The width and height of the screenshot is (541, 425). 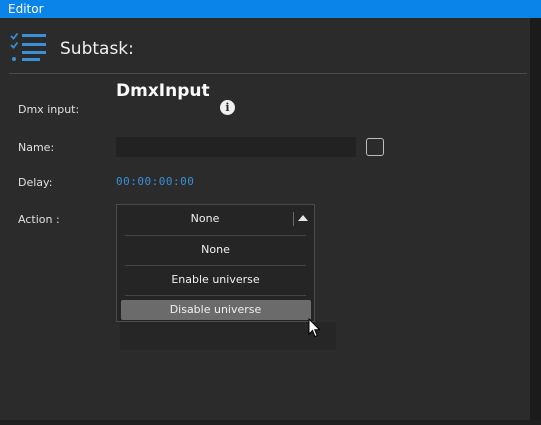 I want to click on name-input, so click(x=236, y=147).